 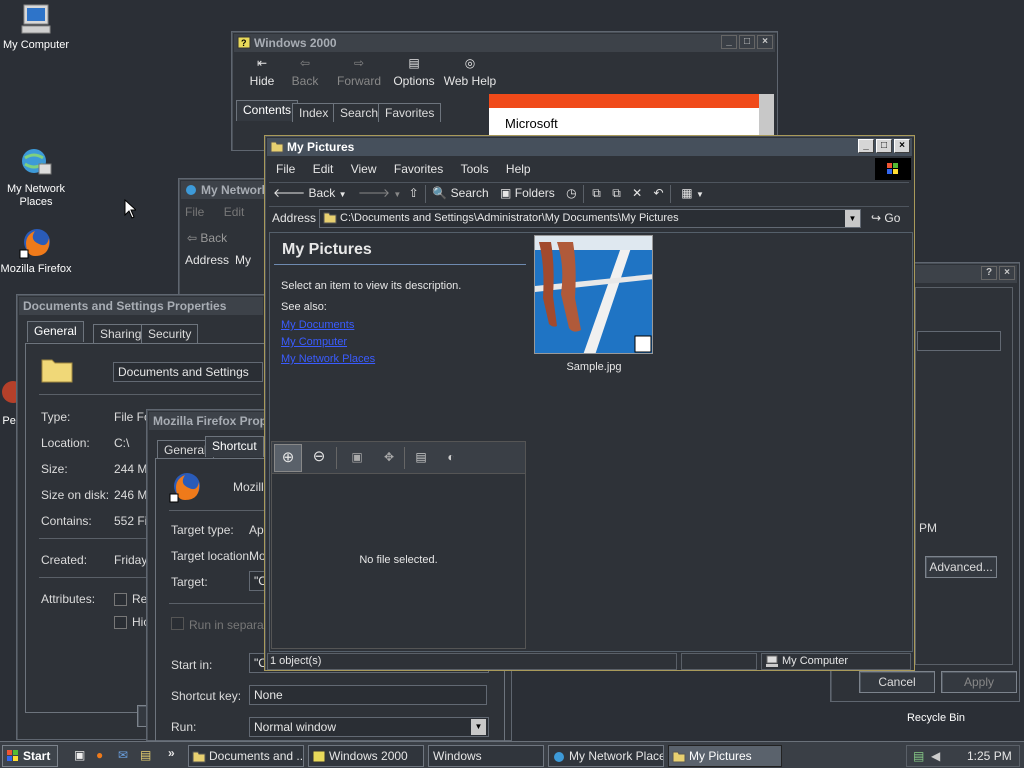 What do you see at coordinates (141, 306) in the screenshot?
I see `window-titlebar: Documents and Settings Properties` at bounding box center [141, 306].